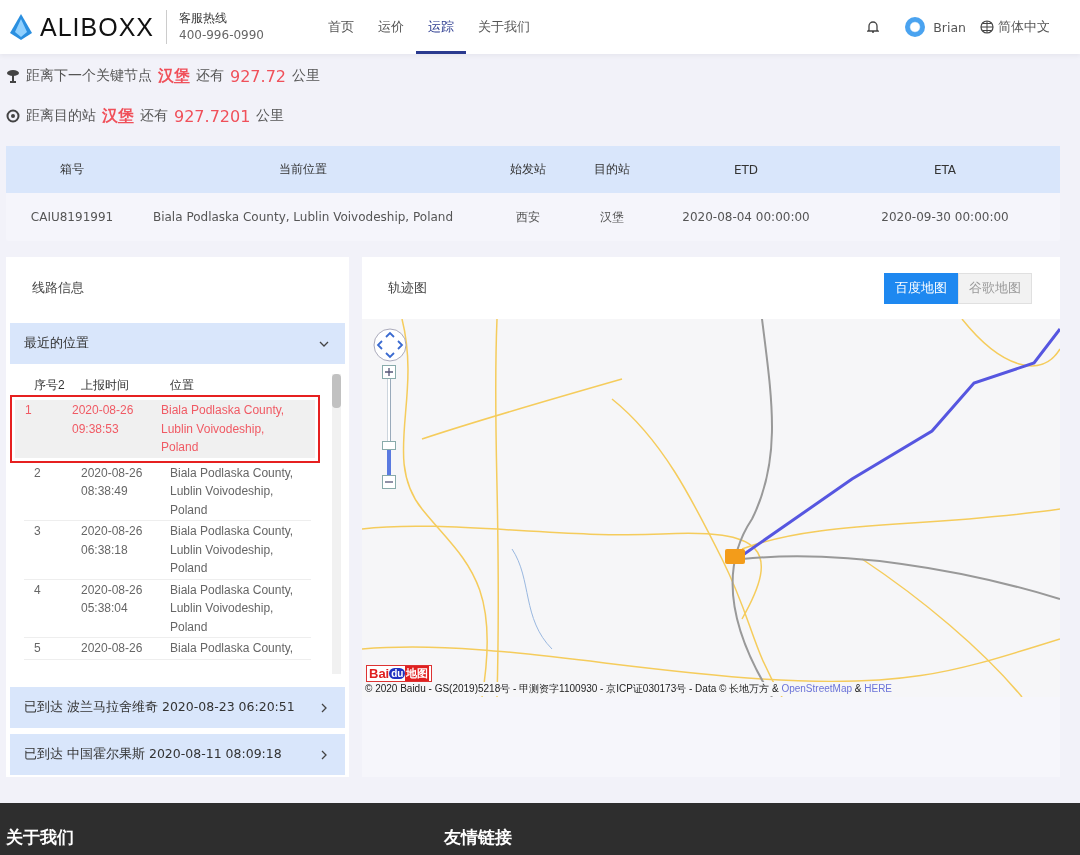 The height and width of the screenshot is (855, 1080). I want to click on distance-value: 927.7201, so click(212, 116).